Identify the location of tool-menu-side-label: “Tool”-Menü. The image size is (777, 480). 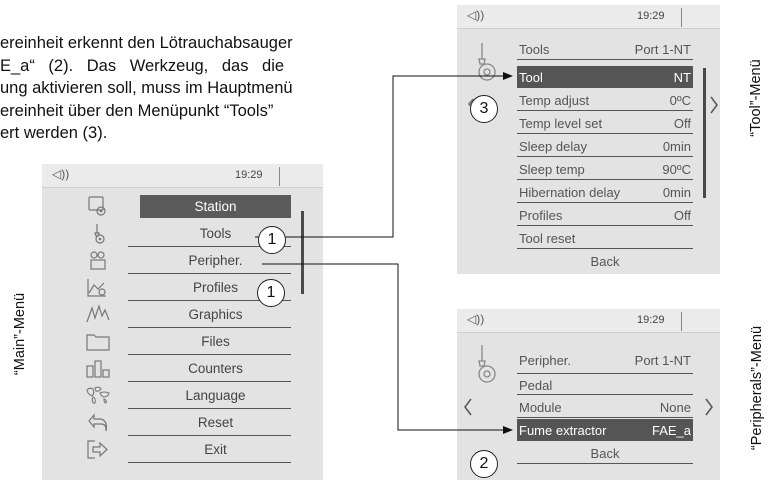
(756, 98).